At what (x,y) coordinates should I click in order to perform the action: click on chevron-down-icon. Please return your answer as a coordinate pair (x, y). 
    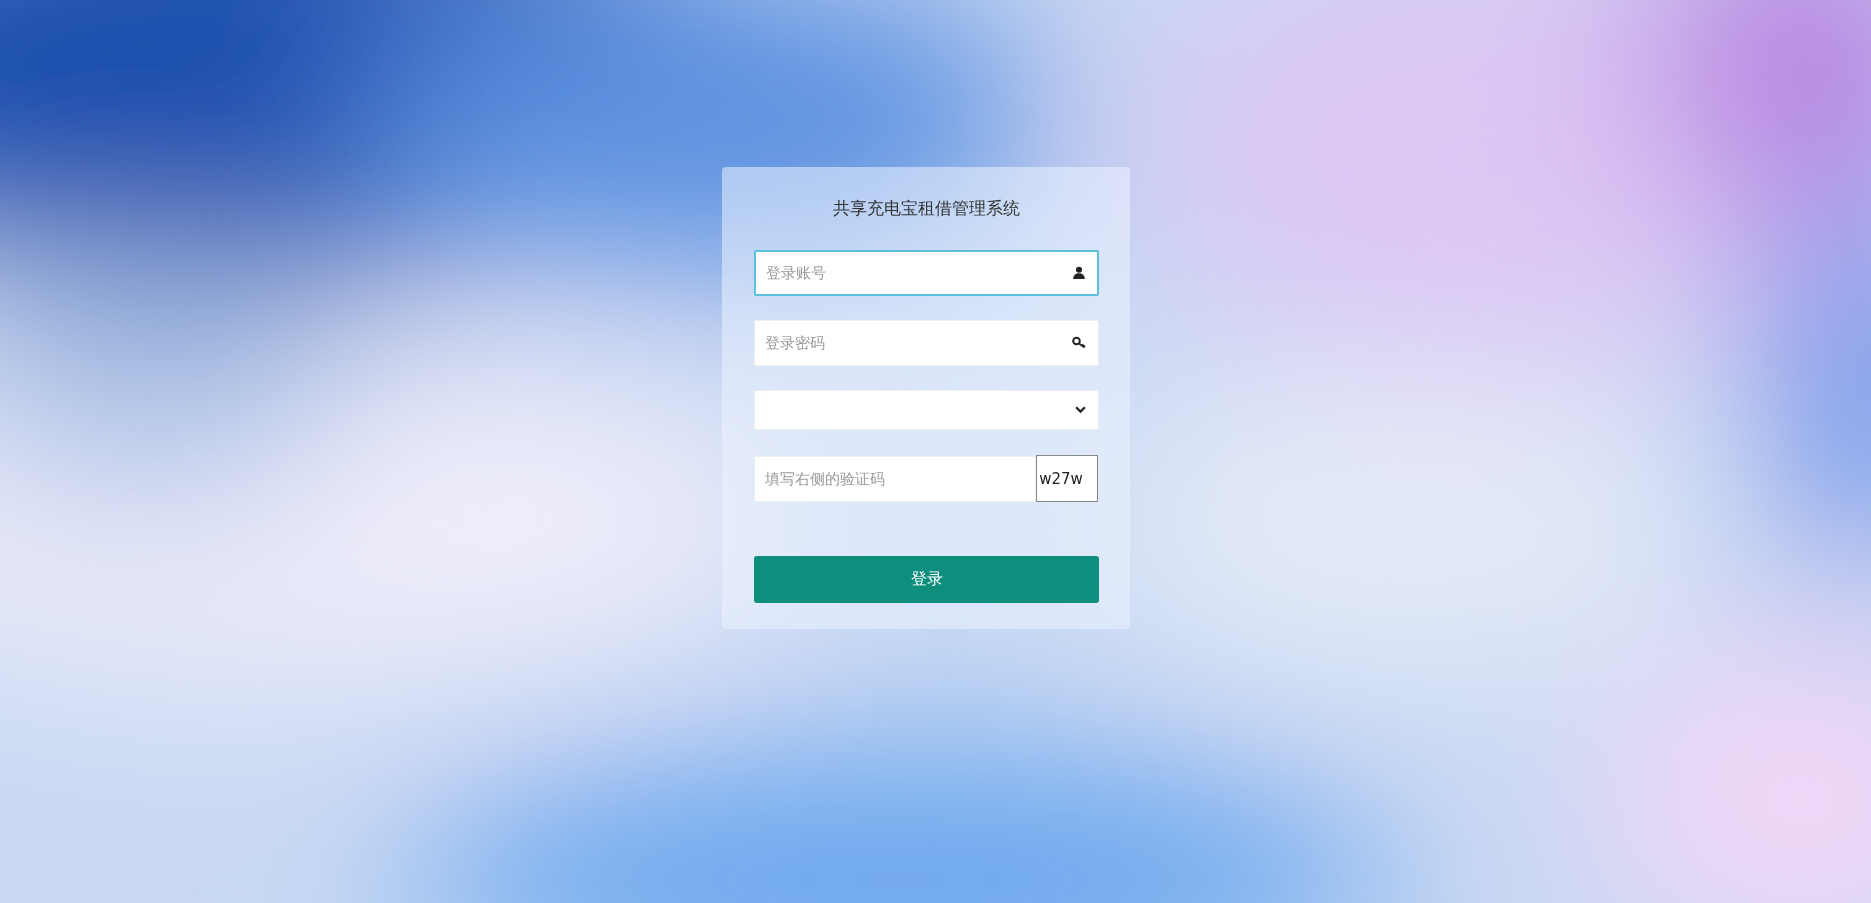
    Looking at the image, I should click on (1080, 410).